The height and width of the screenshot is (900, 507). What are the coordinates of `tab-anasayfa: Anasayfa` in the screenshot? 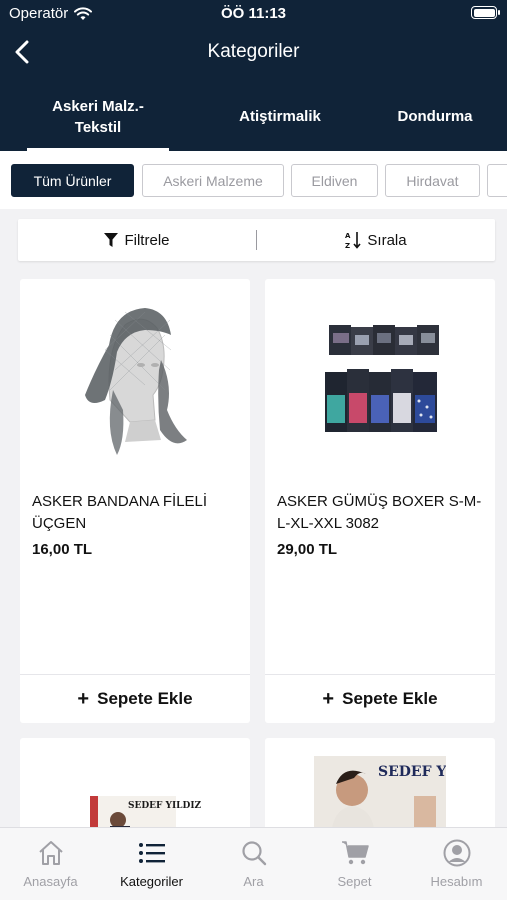 It's located at (50, 864).